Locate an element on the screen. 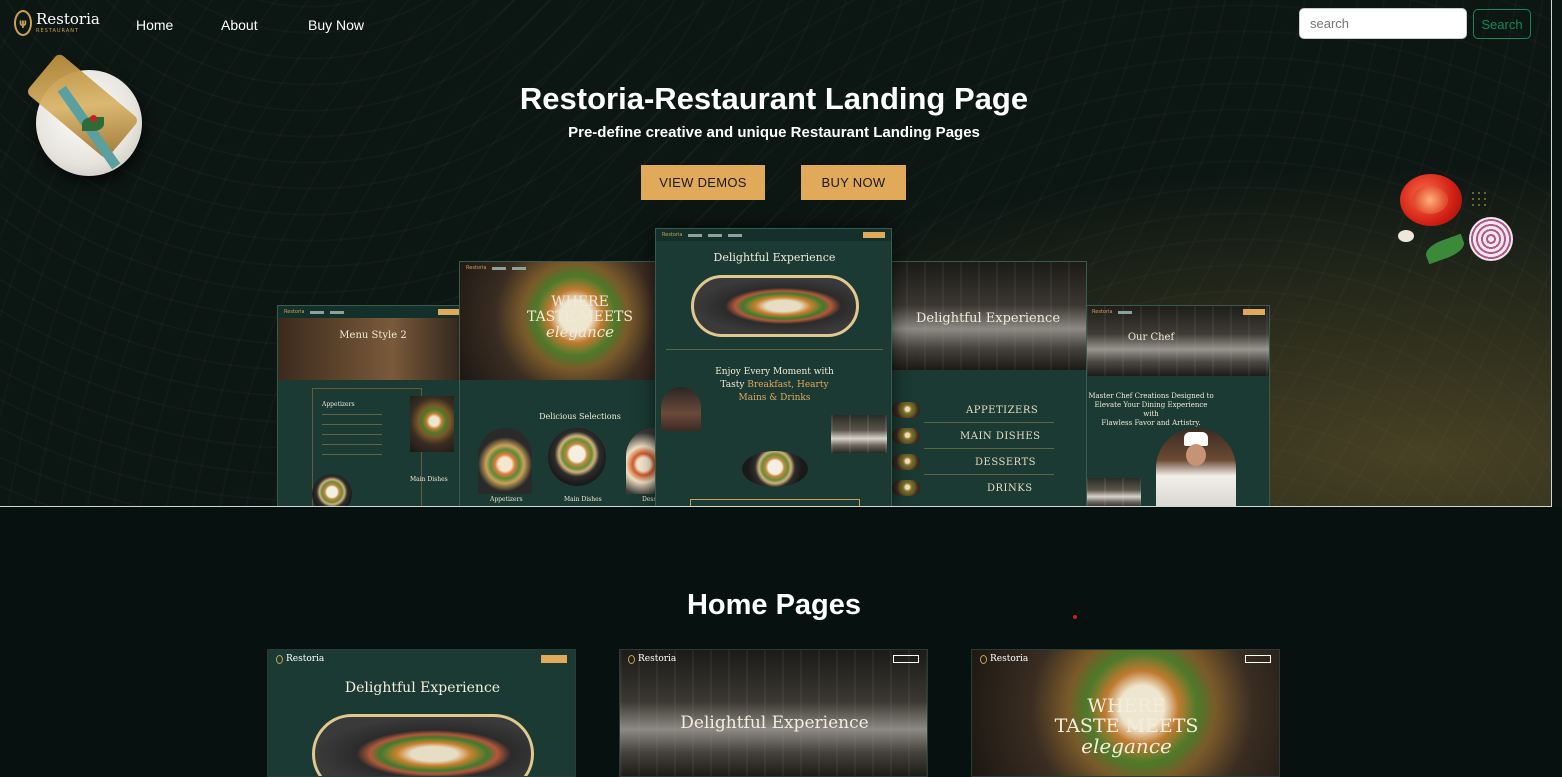  mockup-cap-appetizers: Appetizers is located at coordinates (506, 499).